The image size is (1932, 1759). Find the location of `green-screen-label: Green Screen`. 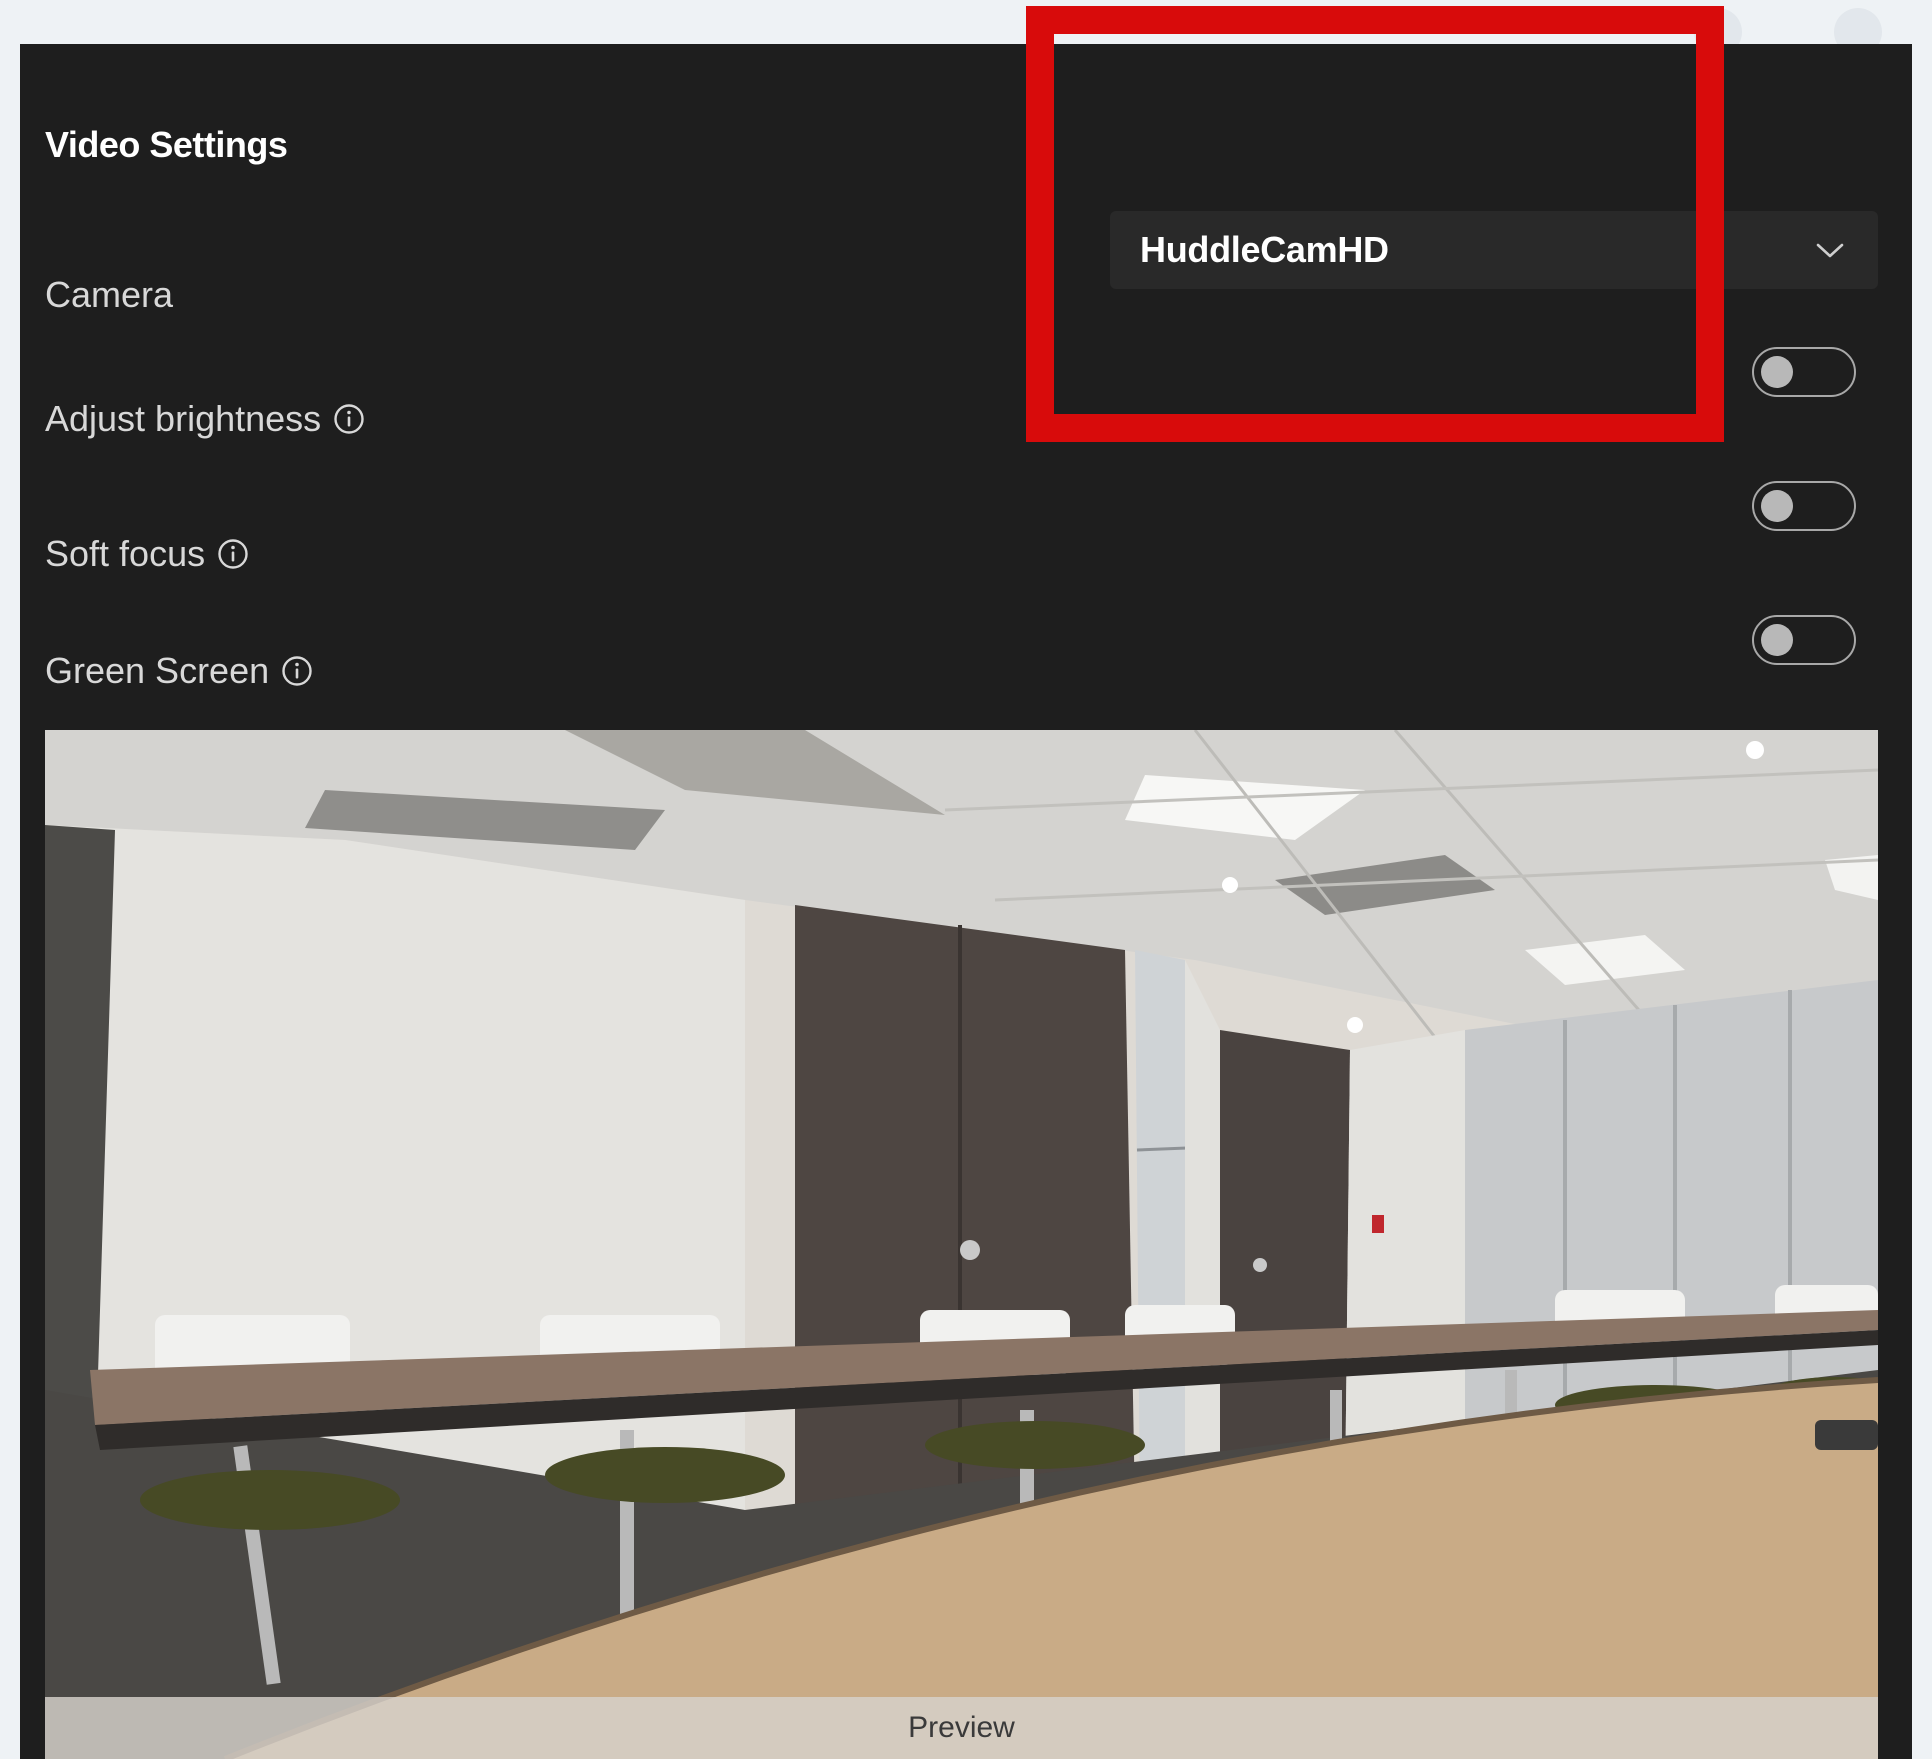

green-screen-label: Green Screen is located at coordinates (157, 670).